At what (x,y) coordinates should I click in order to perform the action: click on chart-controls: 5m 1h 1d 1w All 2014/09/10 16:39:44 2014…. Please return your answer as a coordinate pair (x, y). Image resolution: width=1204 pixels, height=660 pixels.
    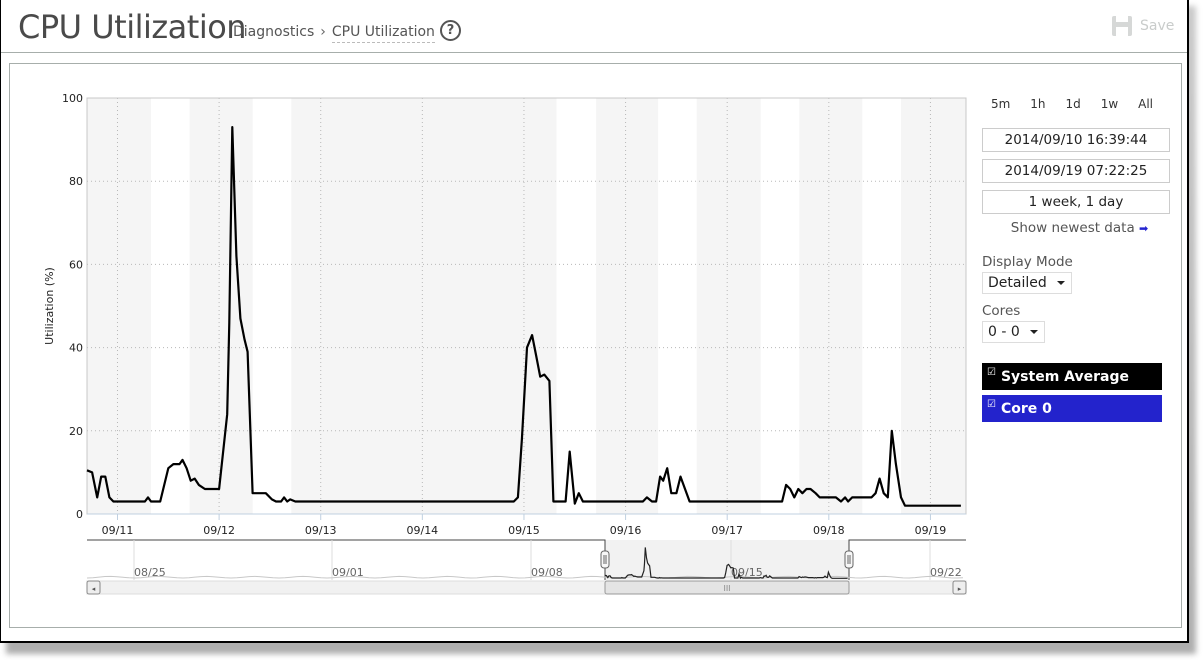
    Looking at the image, I should click on (1079, 256).